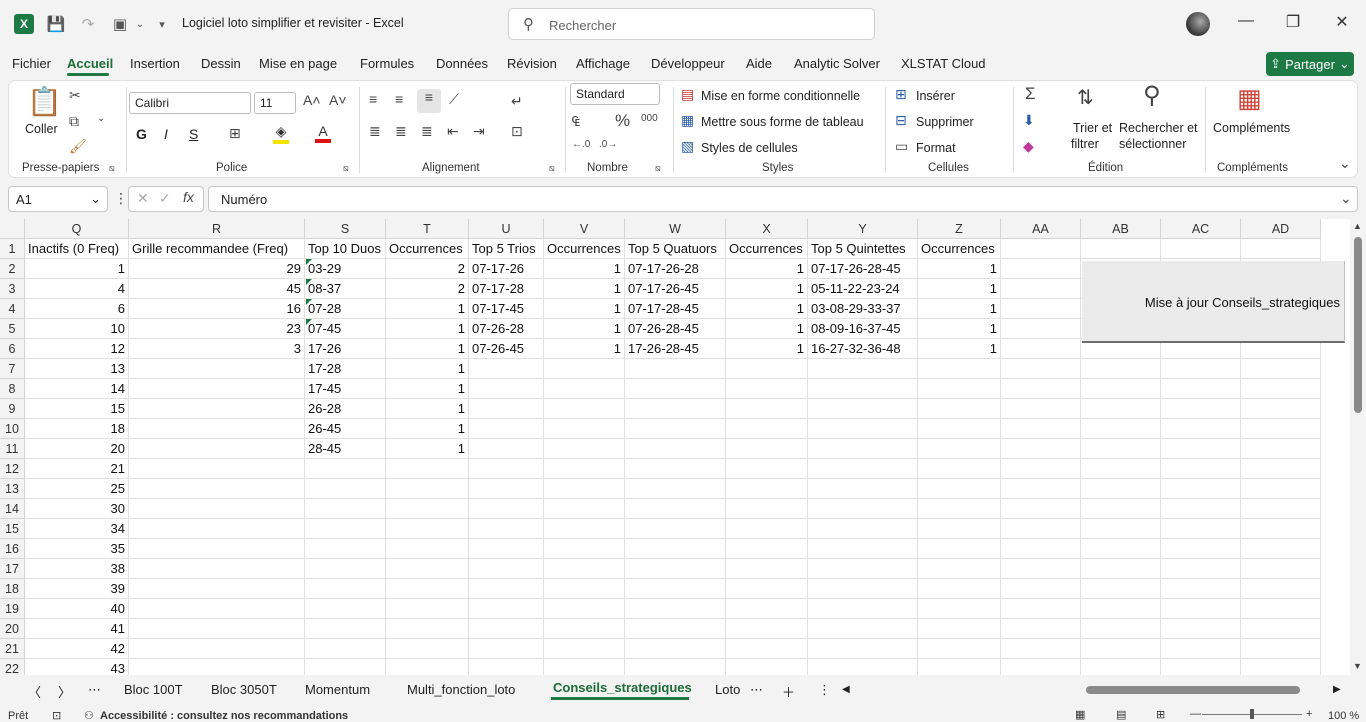  What do you see at coordinates (345, 349) in the screenshot?
I see `table-cell: 17-26` at bounding box center [345, 349].